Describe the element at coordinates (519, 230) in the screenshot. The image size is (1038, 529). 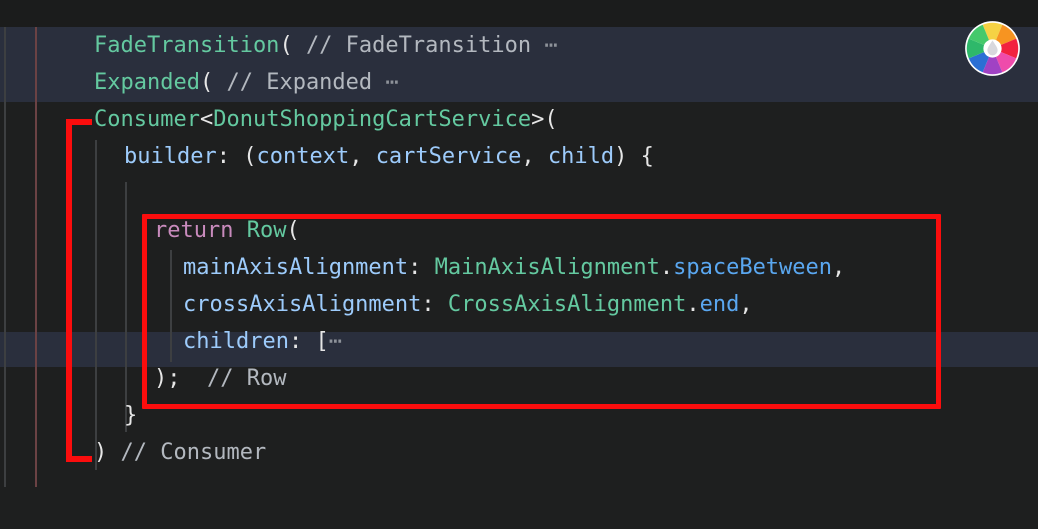
I see `line-return-row: return Row(` at that location.